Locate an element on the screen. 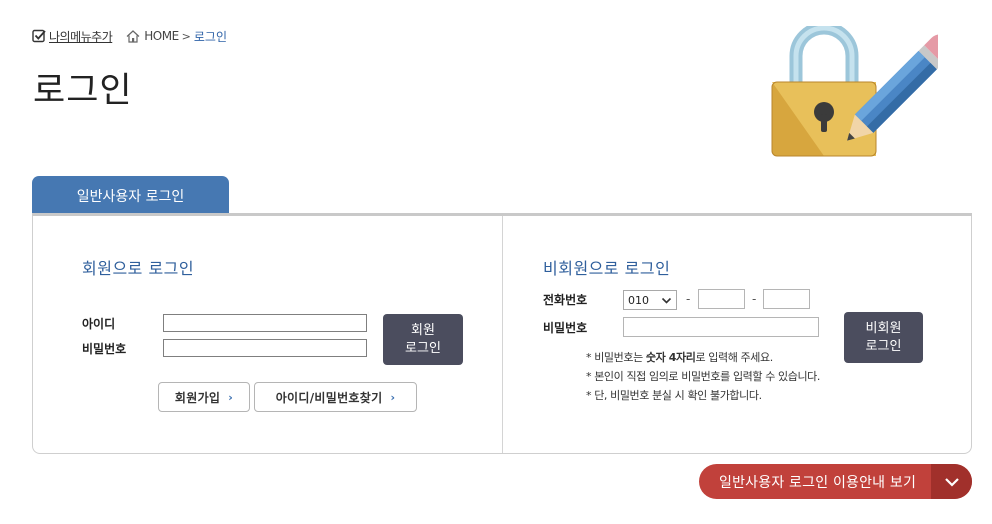 The width and height of the screenshot is (992, 524). login-guide-button: 일반사용자 로그인 이용안내 보기 is located at coordinates (835, 481).